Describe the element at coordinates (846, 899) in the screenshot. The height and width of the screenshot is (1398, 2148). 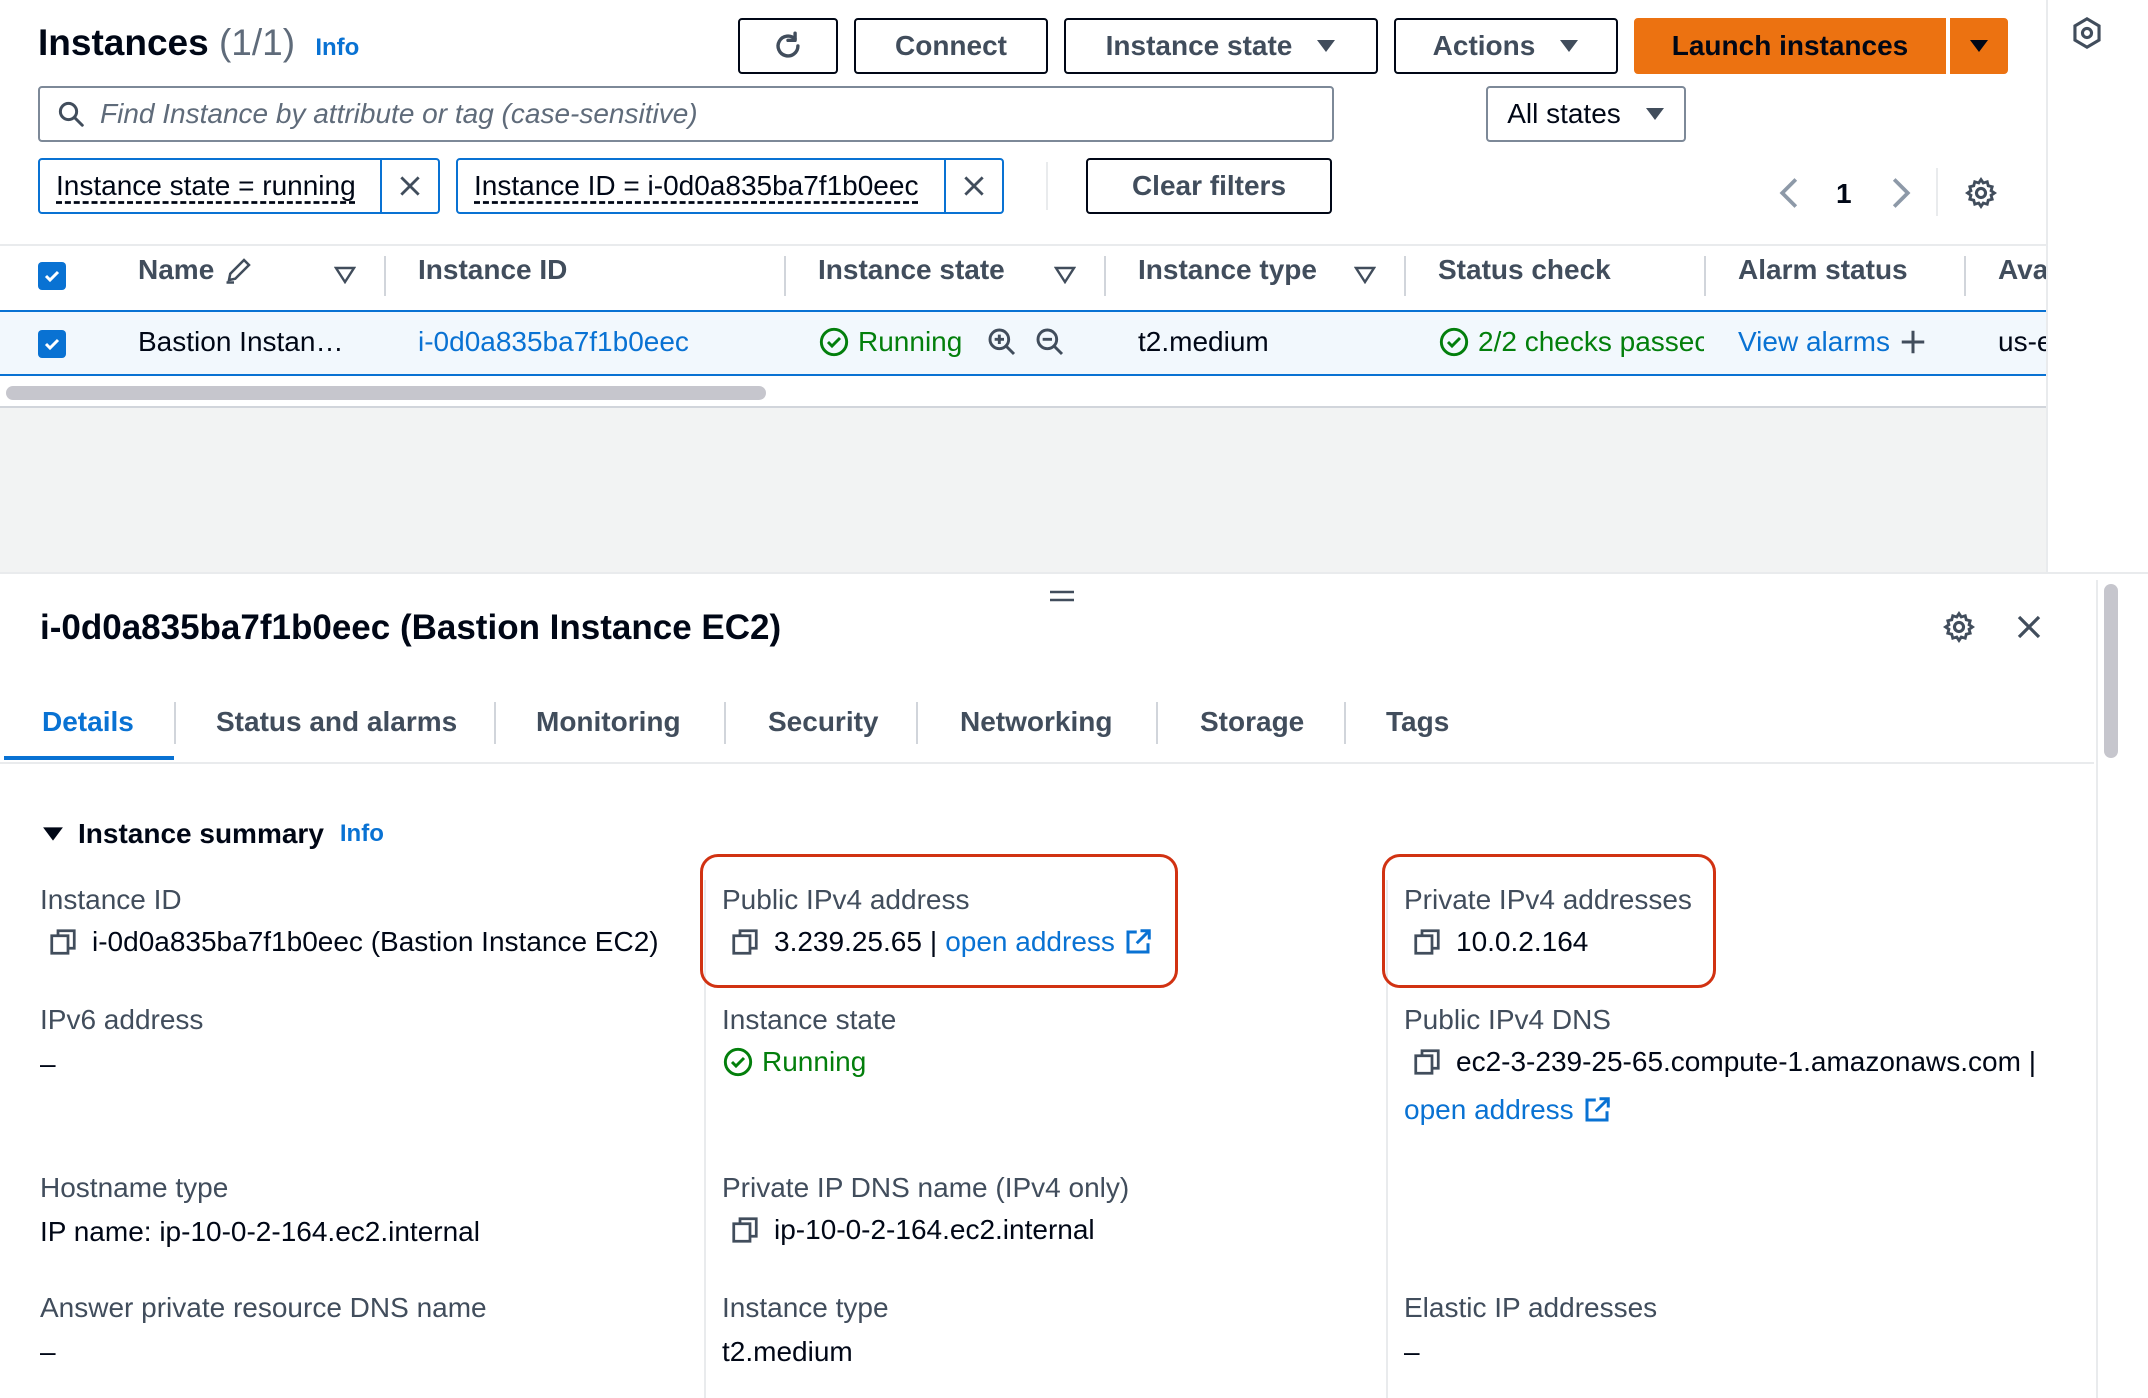
I see `public-ipv4-label: Public IPv4 address` at that location.